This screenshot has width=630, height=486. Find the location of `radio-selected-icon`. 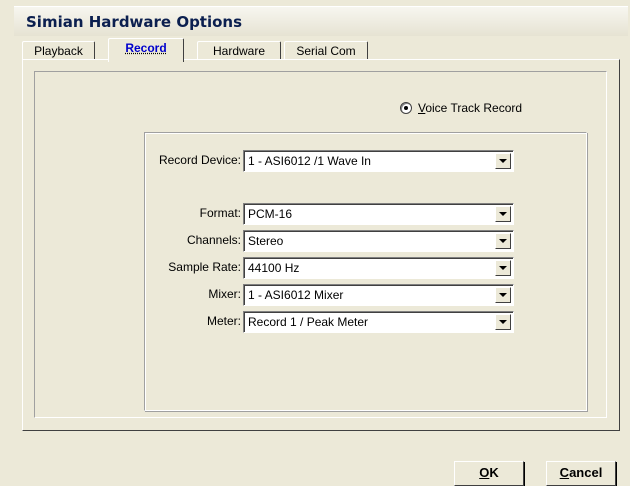

radio-selected-icon is located at coordinates (406, 108).